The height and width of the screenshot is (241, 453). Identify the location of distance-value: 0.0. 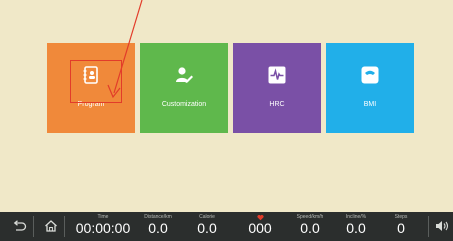
(158, 228).